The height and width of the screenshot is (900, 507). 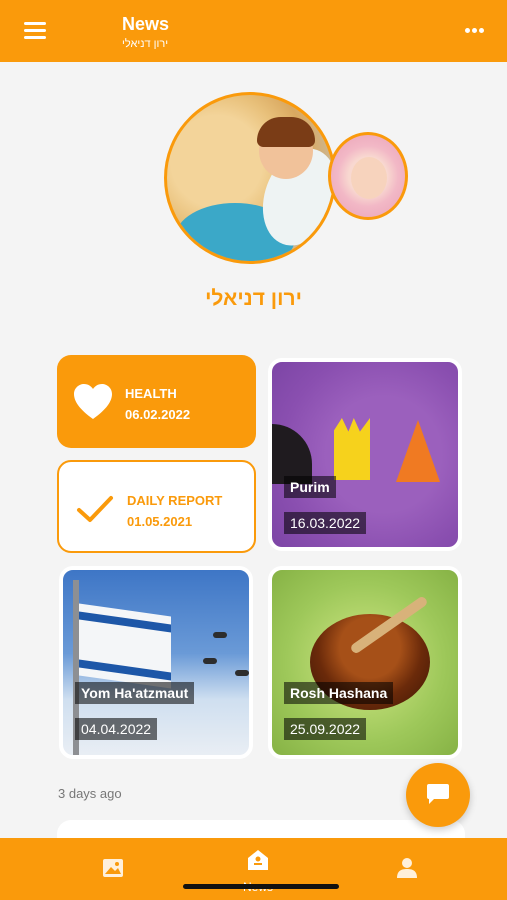 What do you see at coordinates (35, 31) in the screenshot?
I see `hamburger-icon` at bounding box center [35, 31].